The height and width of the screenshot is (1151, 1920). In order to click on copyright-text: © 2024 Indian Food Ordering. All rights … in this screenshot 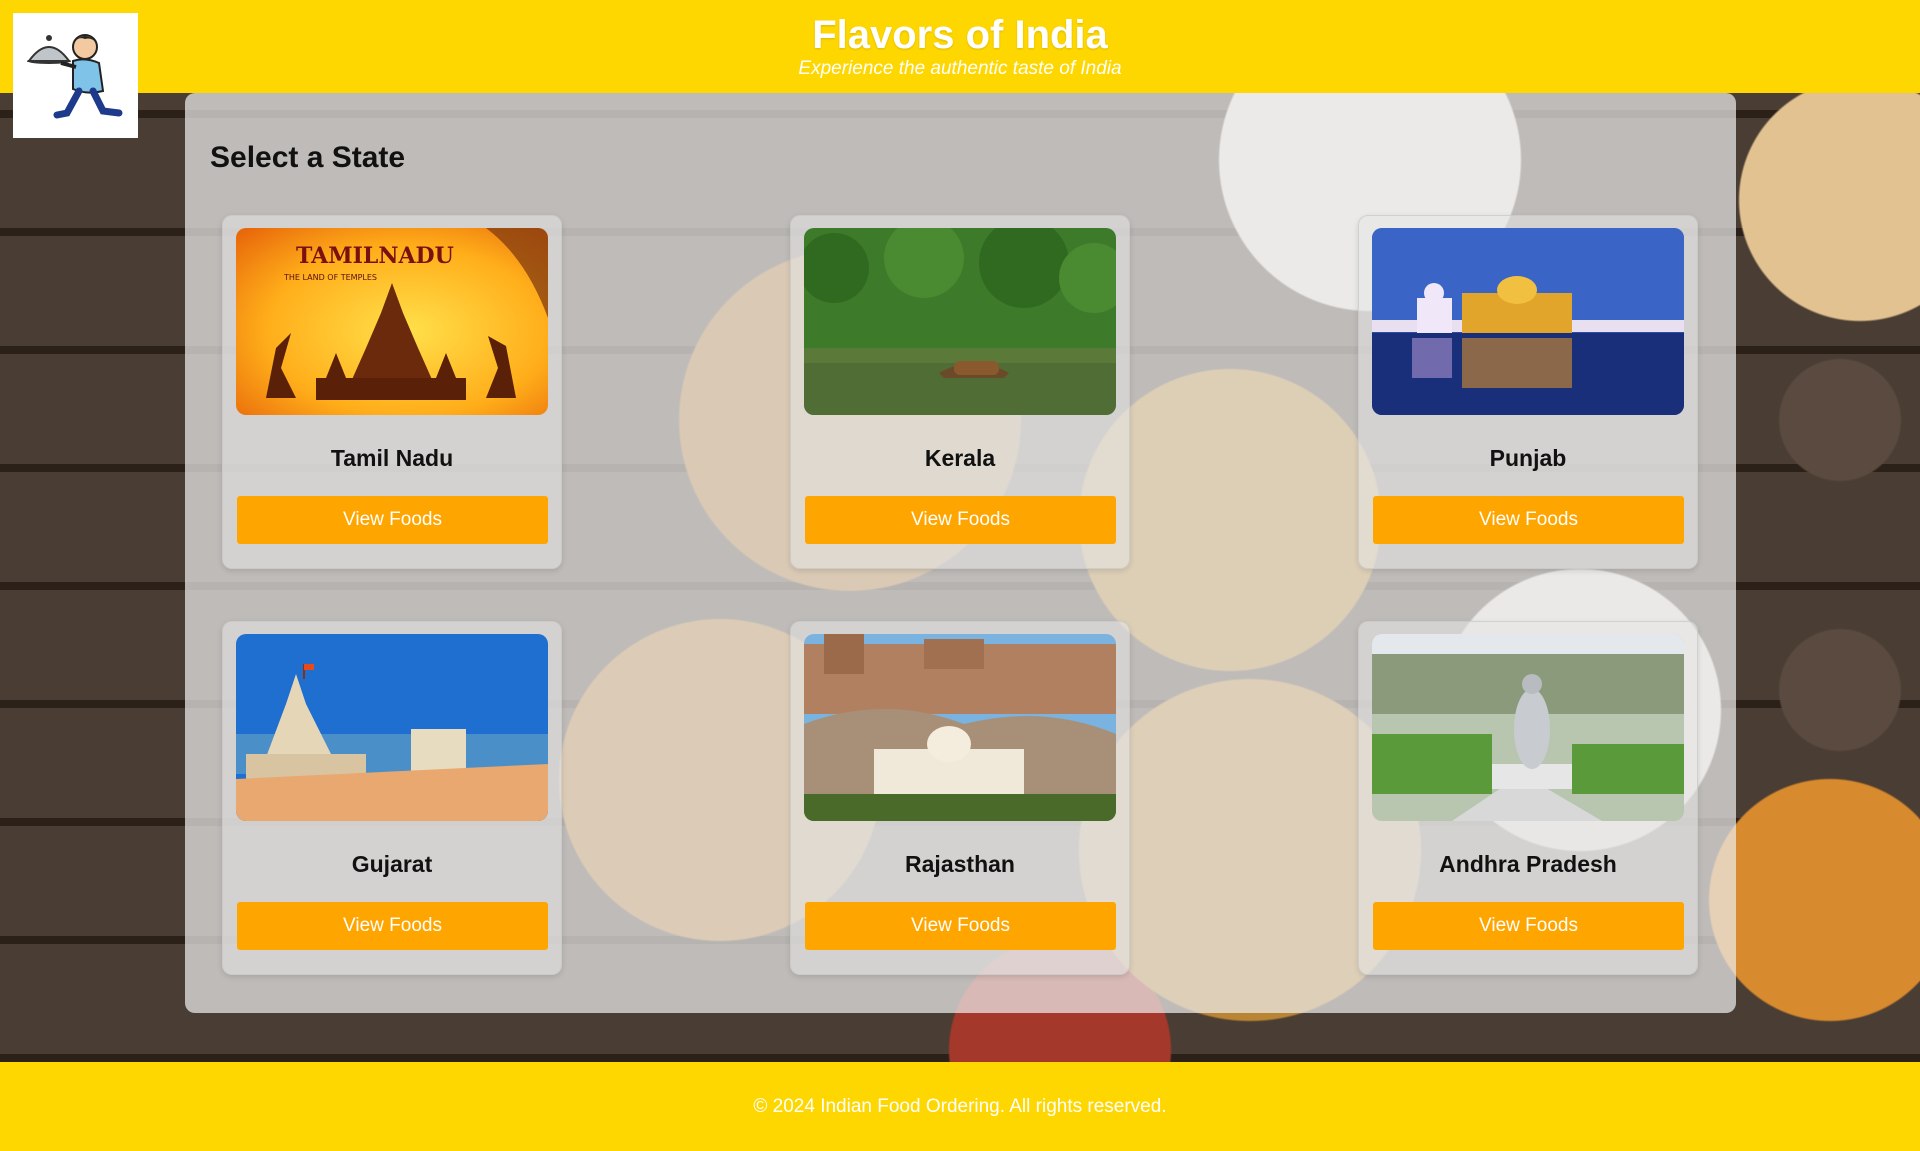, I will do `click(960, 1106)`.